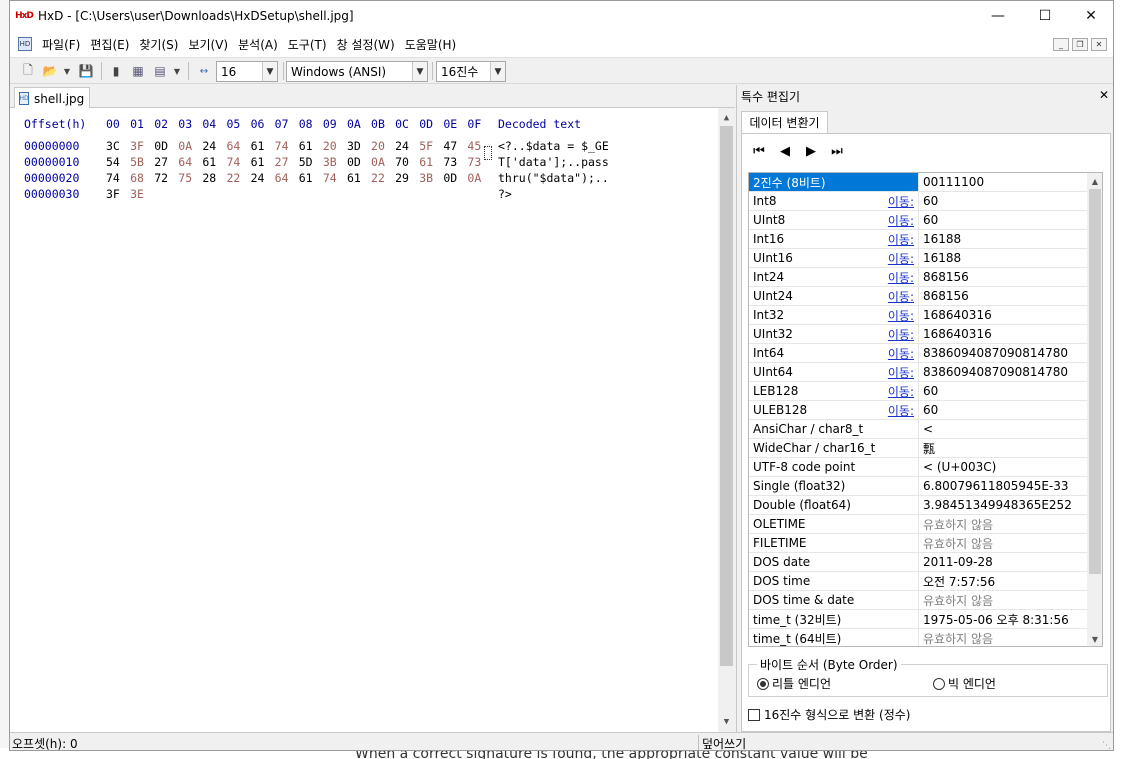  What do you see at coordinates (918, 448) in the screenshot?
I see `inspector-row: WideChar / char16_t 㼼` at bounding box center [918, 448].